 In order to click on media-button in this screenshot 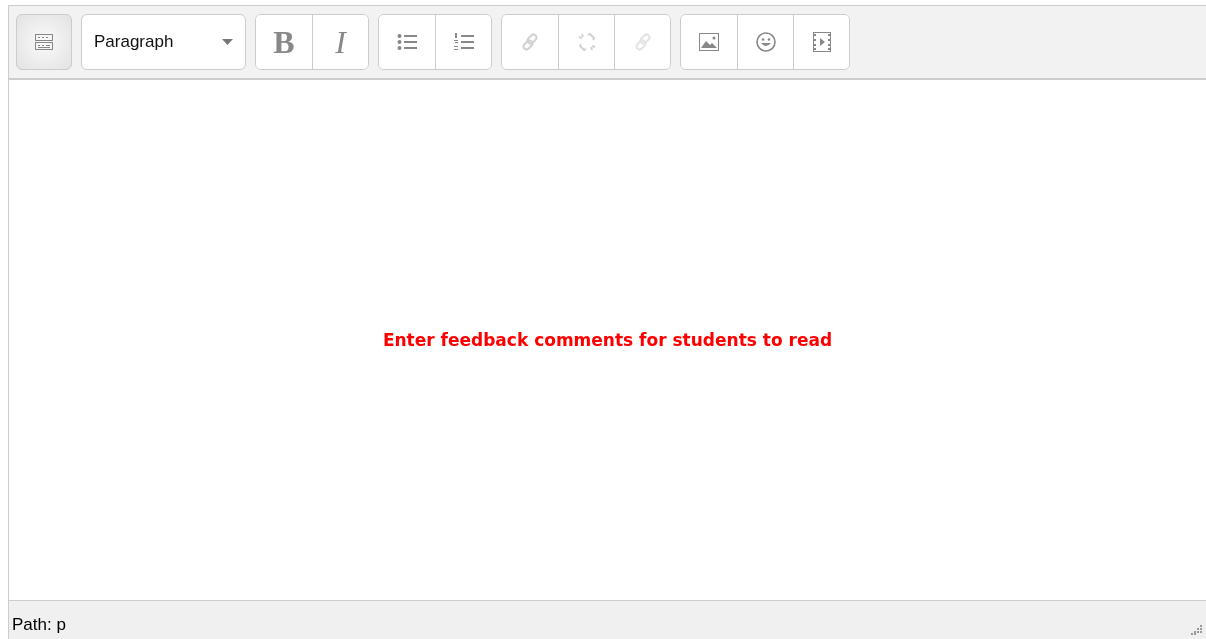, I will do `click(821, 42)`.